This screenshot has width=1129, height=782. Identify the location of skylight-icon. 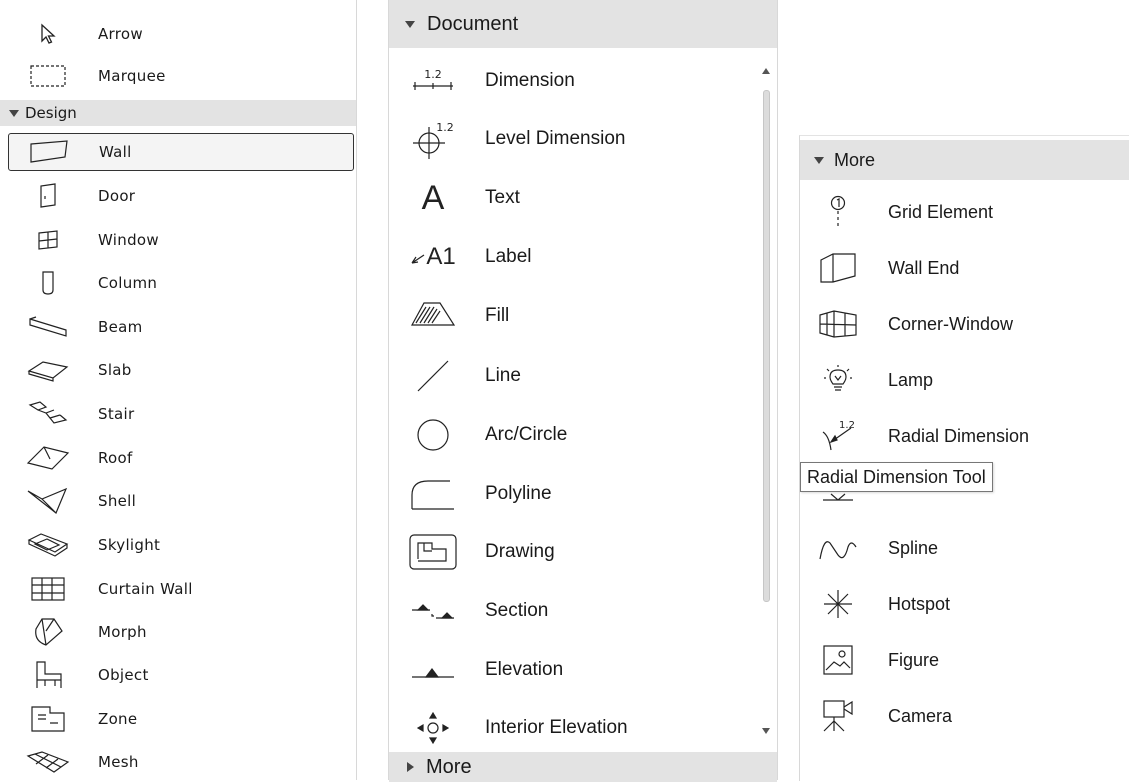
(48, 545).